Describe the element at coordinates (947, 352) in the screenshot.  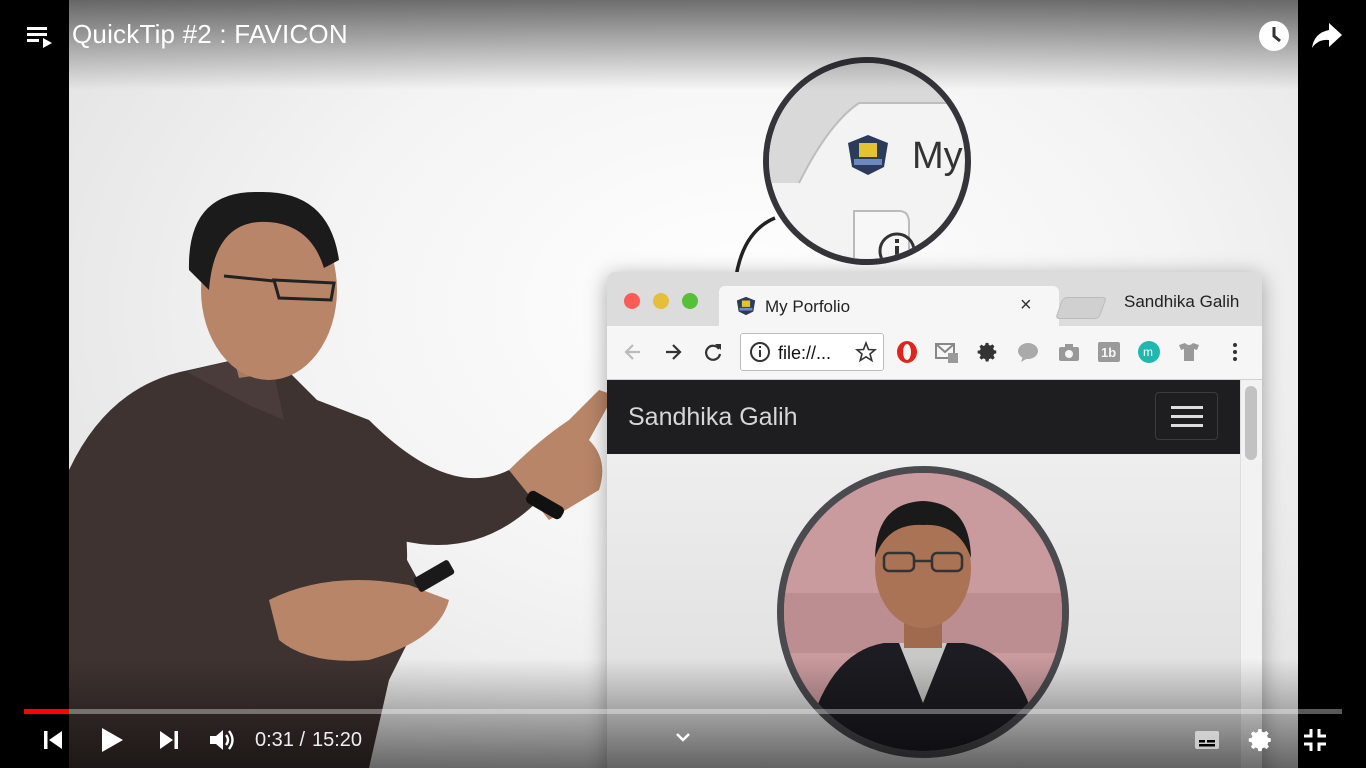
I see `gmail-checker-icon` at that location.